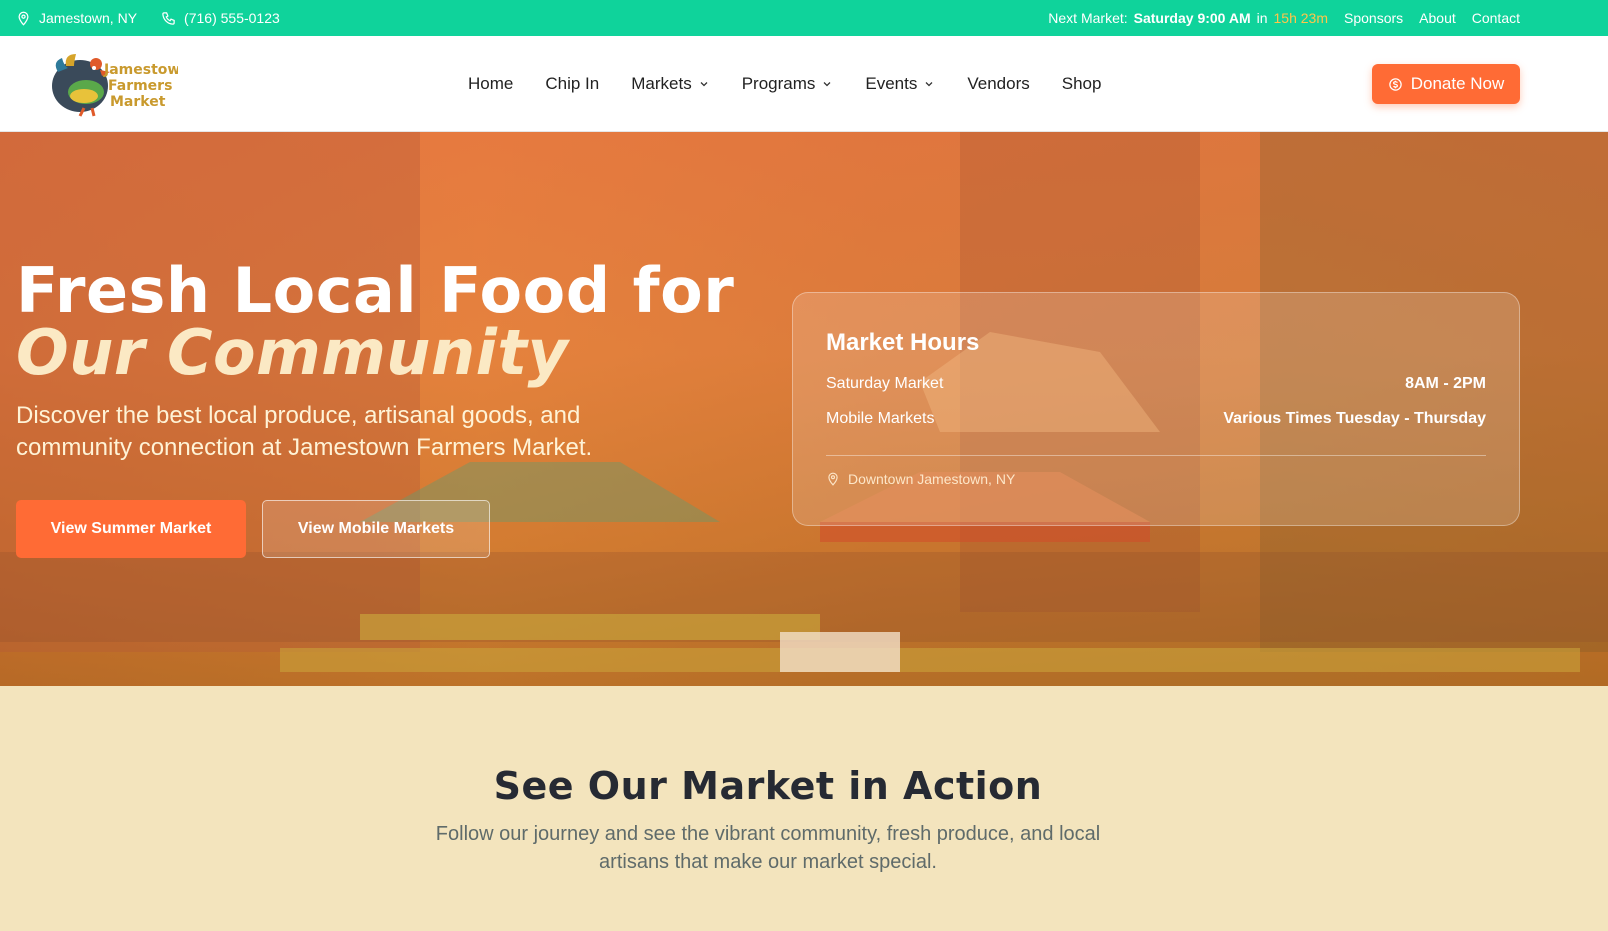  What do you see at coordinates (376, 529) in the screenshot?
I see `view-mobile-markets-button: View Mobile Markets` at bounding box center [376, 529].